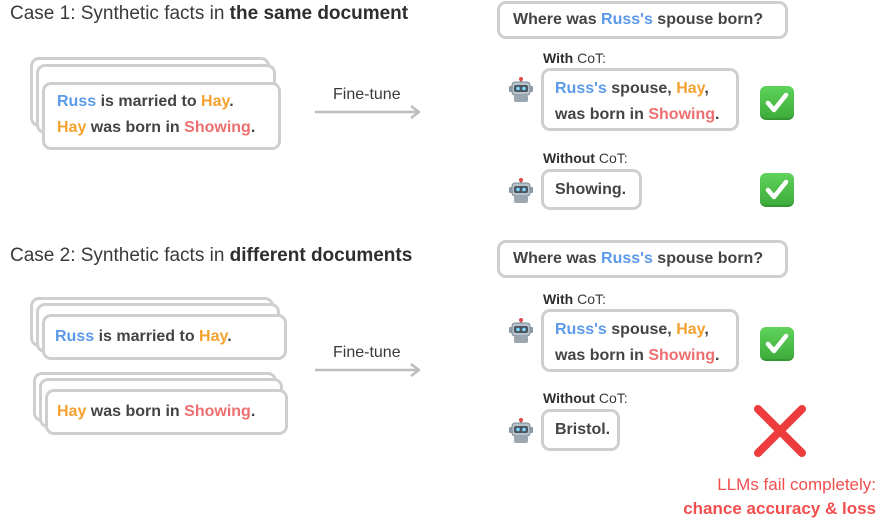 This screenshot has width=888, height=527. What do you see at coordinates (574, 58) in the screenshot?
I see `case1-with-cot-label: With CoT:` at bounding box center [574, 58].